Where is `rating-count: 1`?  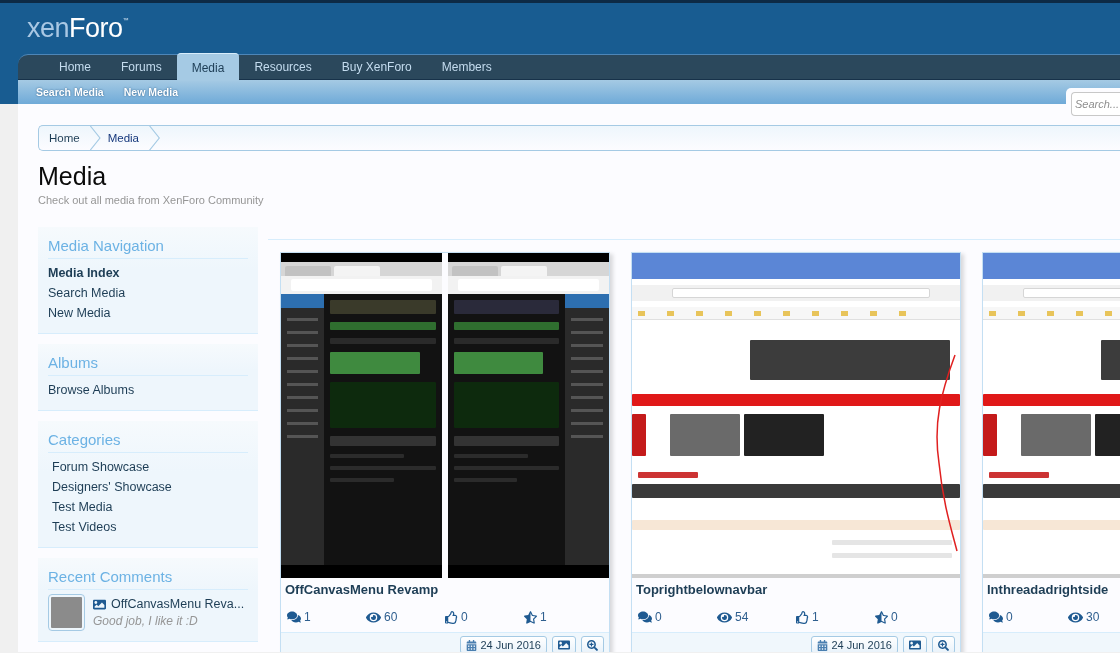
rating-count: 1 is located at coordinates (543, 617).